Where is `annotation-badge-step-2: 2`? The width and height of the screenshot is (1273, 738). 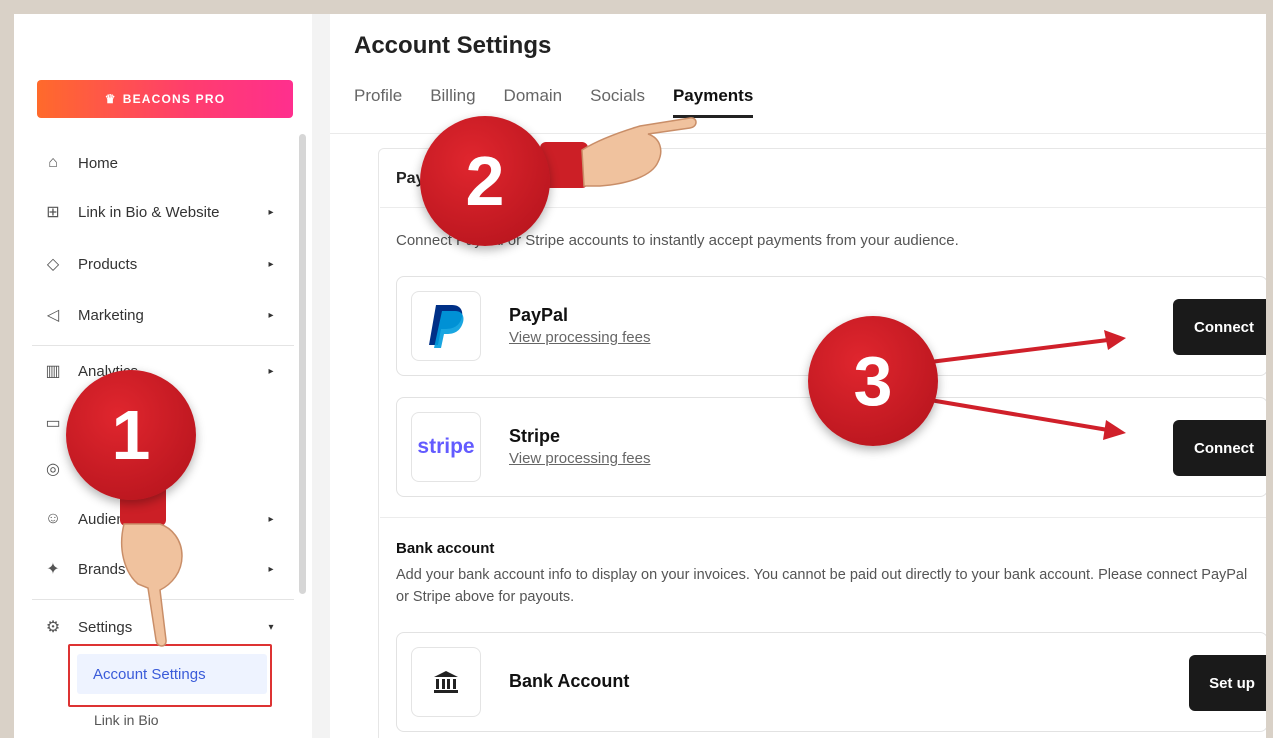 annotation-badge-step-2: 2 is located at coordinates (485, 181).